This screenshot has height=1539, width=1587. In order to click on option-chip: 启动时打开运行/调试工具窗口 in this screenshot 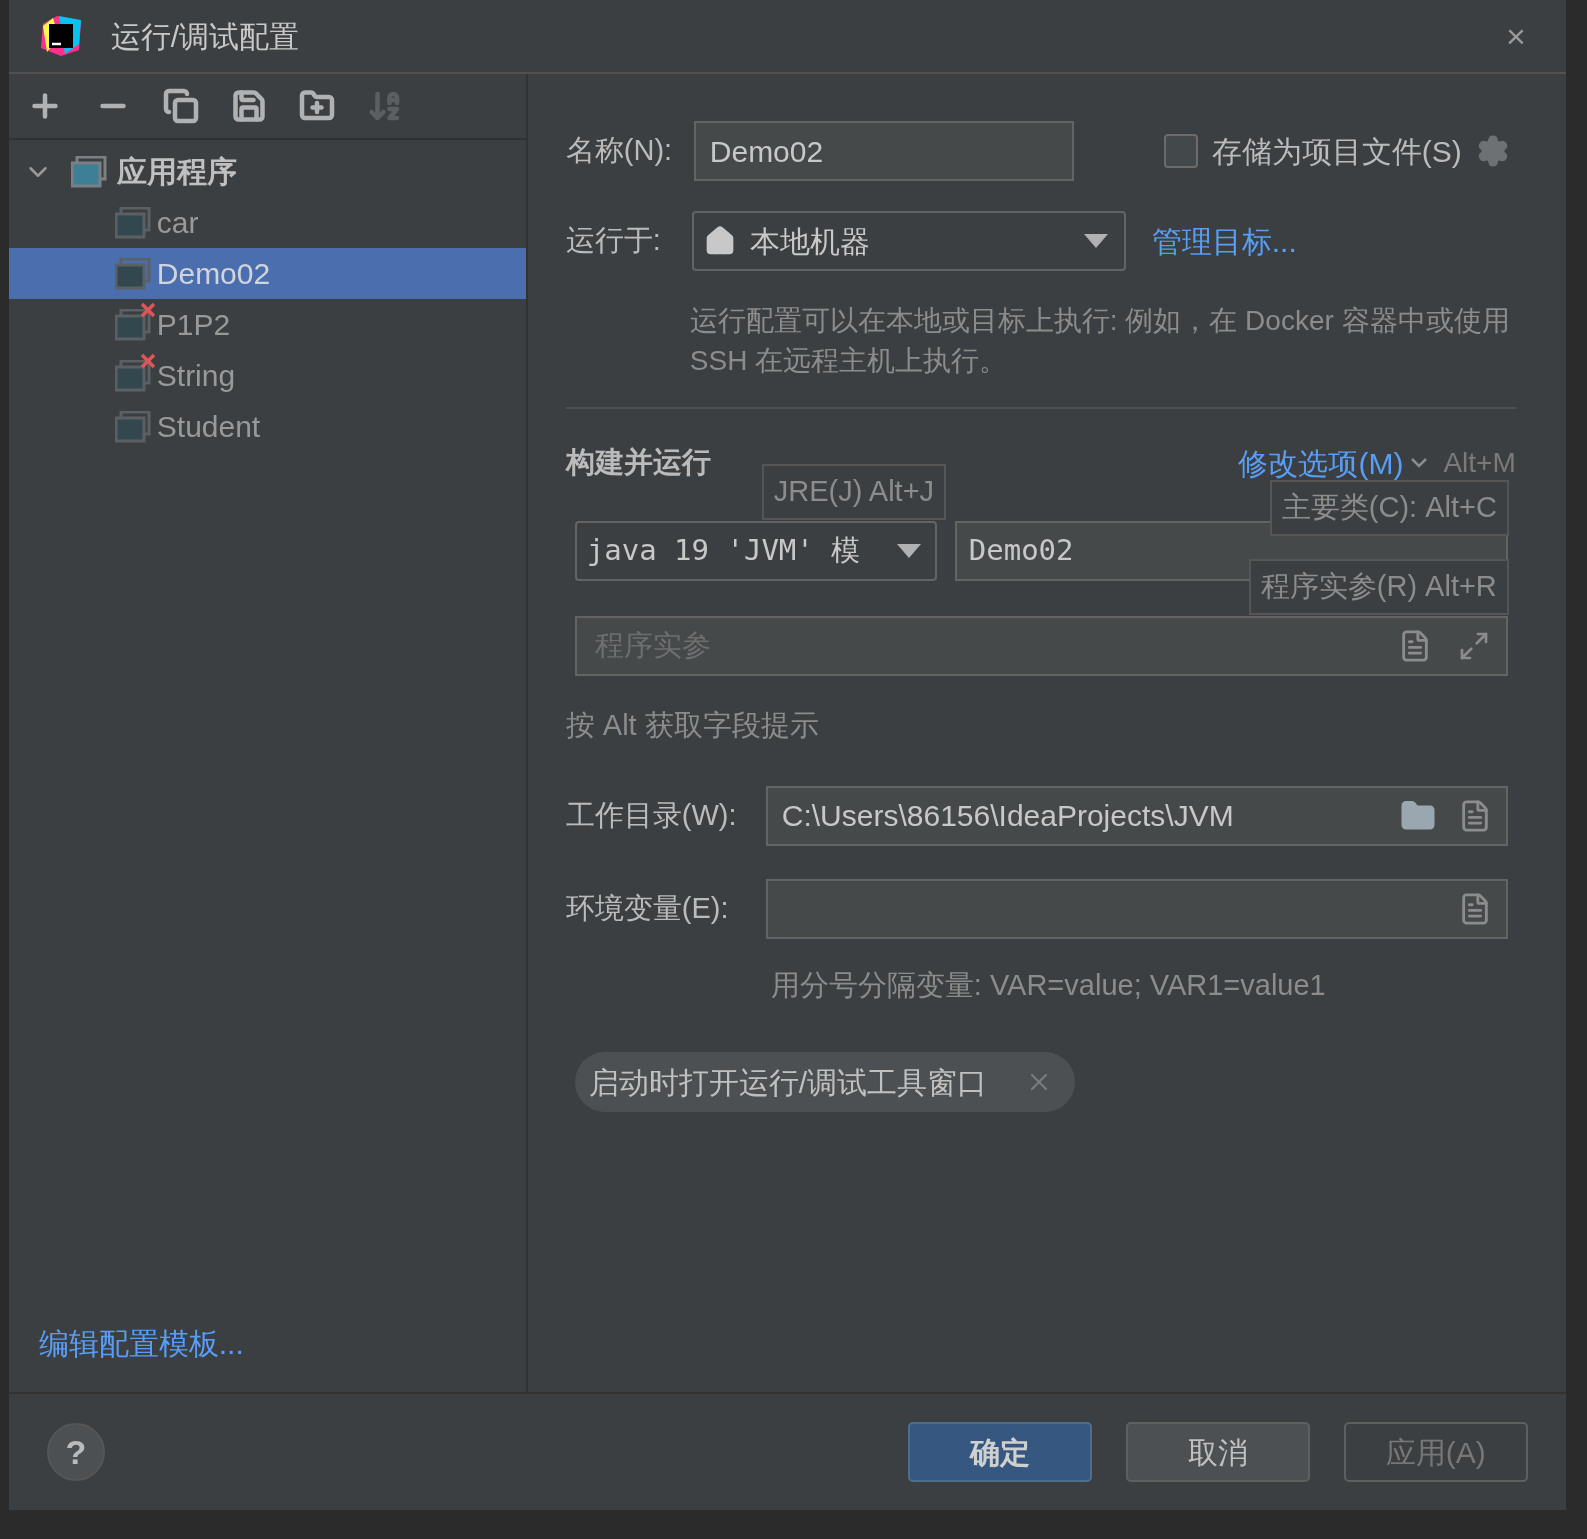, I will do `click(825, 1082)`.